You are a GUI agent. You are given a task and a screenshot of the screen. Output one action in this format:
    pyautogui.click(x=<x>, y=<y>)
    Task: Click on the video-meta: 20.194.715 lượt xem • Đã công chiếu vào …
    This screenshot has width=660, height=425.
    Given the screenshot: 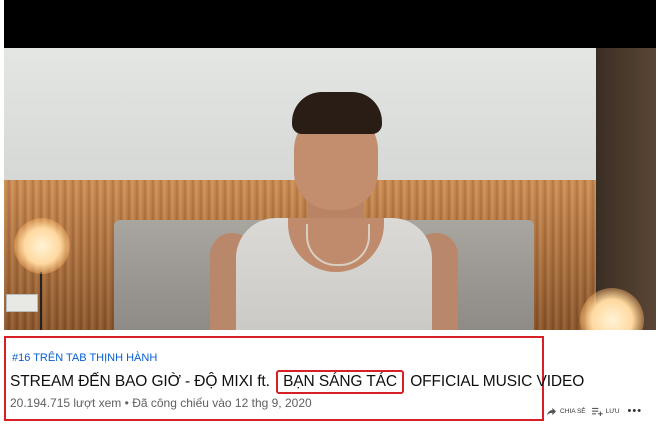 What is the action you would take?
    pyautogui.click(x=161, y=403)
    